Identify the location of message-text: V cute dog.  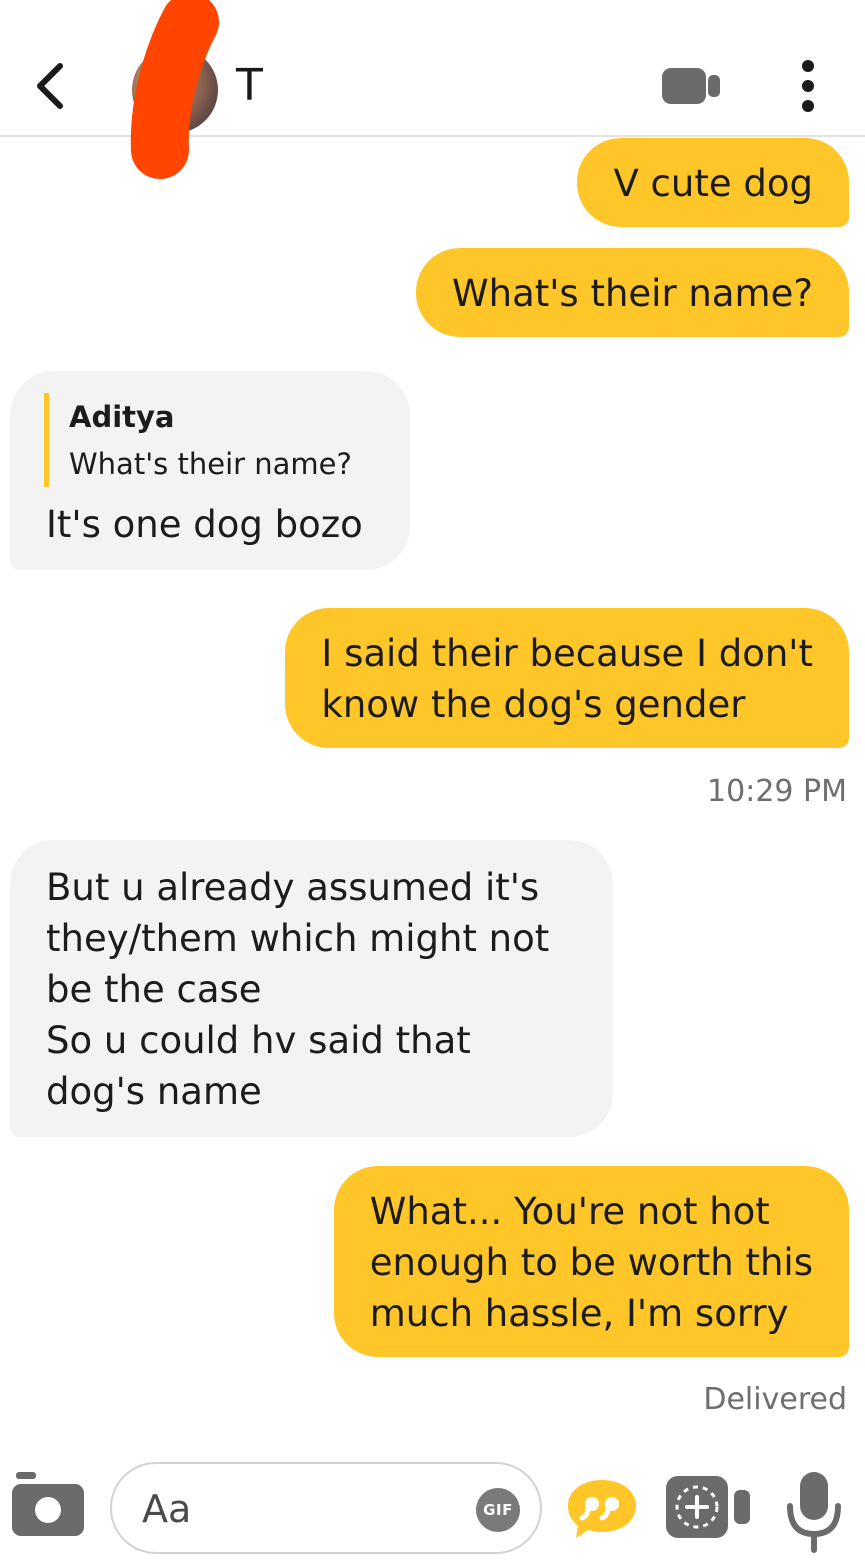
(713, 183).